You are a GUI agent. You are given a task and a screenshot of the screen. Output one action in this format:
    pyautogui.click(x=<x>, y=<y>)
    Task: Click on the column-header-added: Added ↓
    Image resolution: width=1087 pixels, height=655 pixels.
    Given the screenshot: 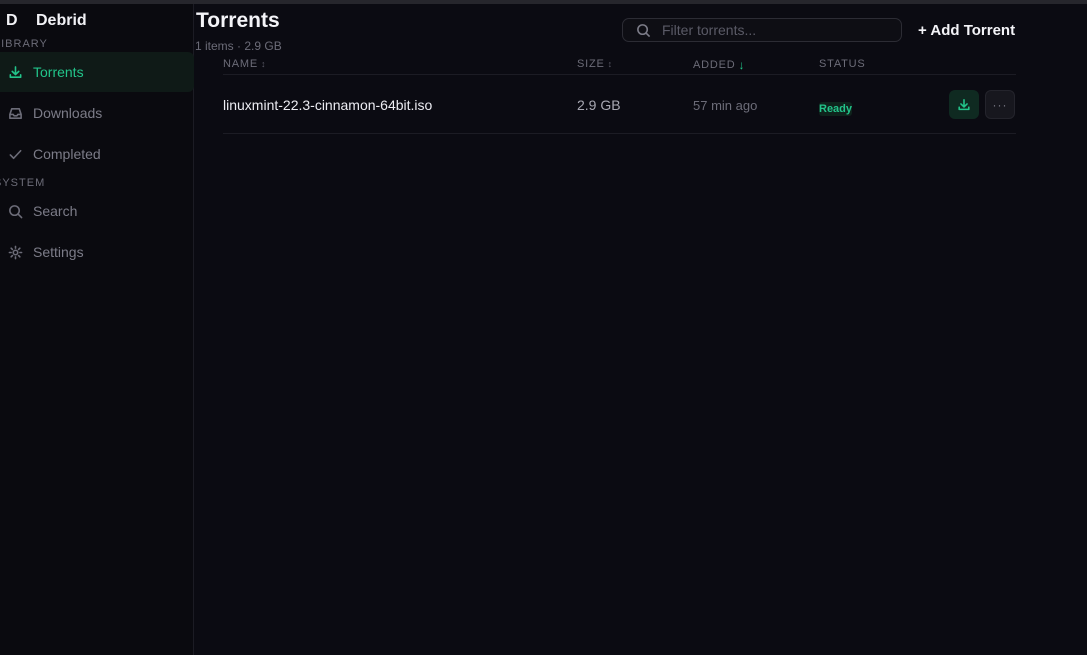 What is the action you would take?
    pyautogui.click(x=719, y=65)
    